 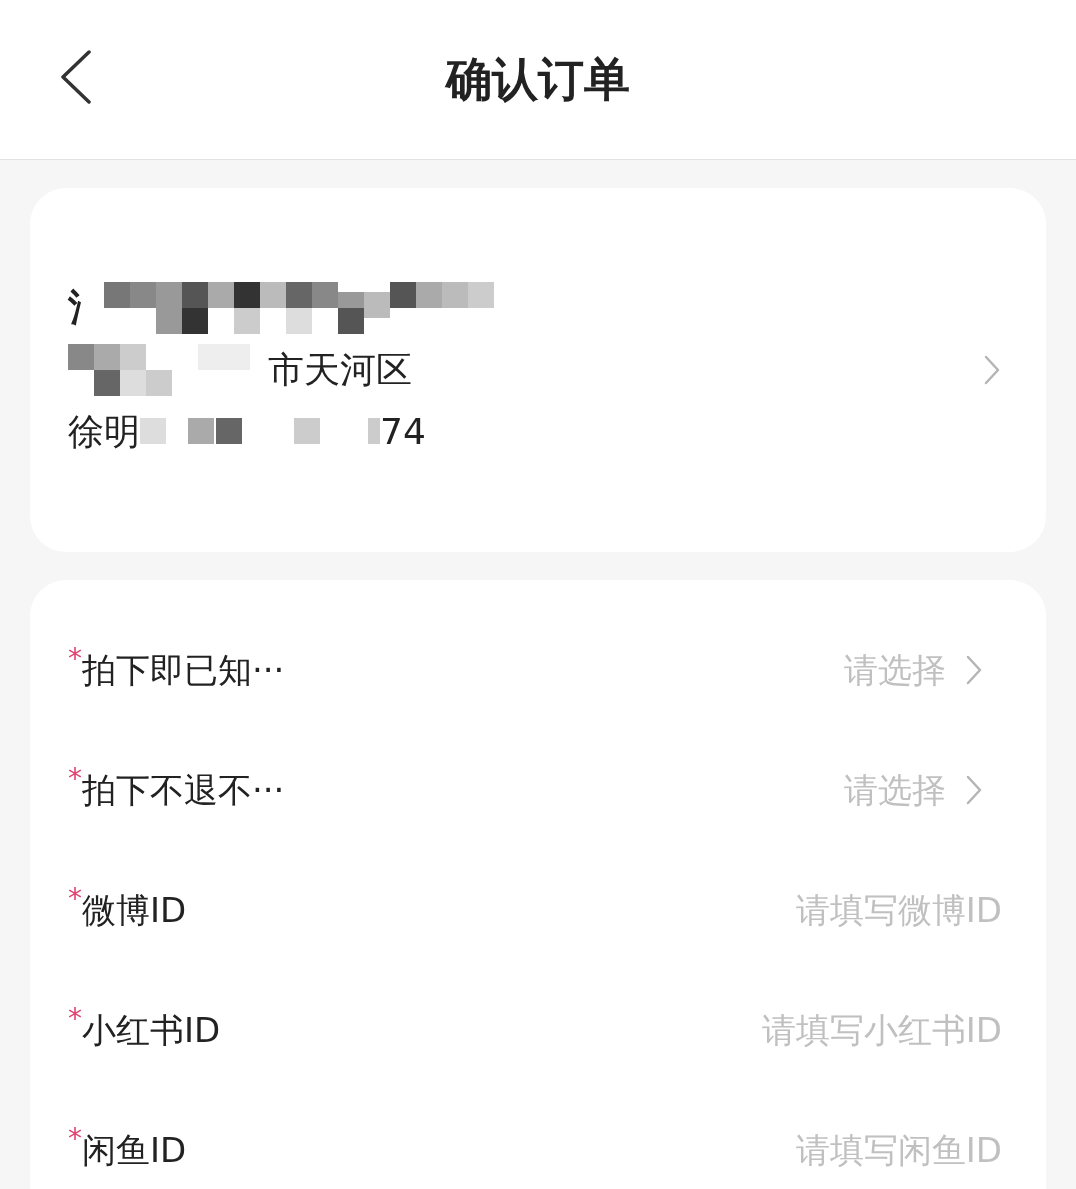 I want to click on input-field: 请填写小红书ID, so click(x=762, y=1030).